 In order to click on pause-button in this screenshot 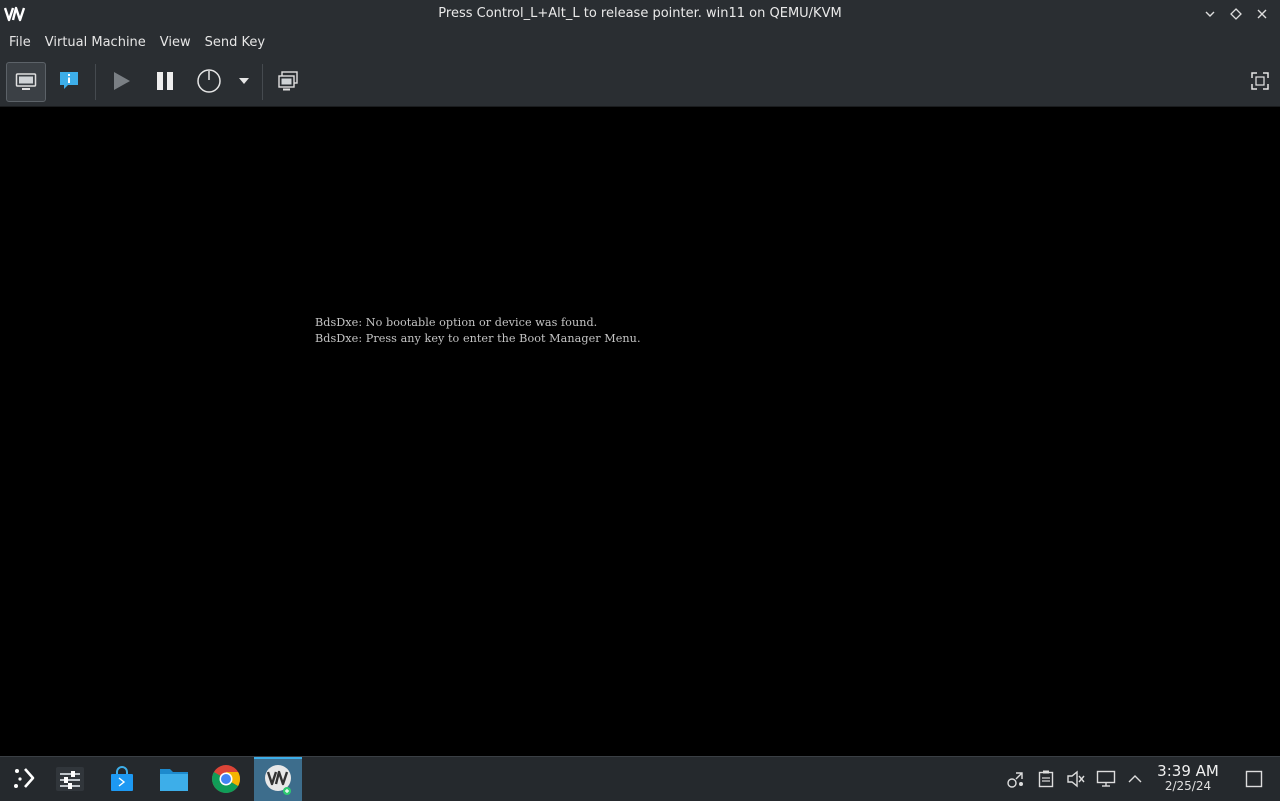, I will do `click(165, 81)`.